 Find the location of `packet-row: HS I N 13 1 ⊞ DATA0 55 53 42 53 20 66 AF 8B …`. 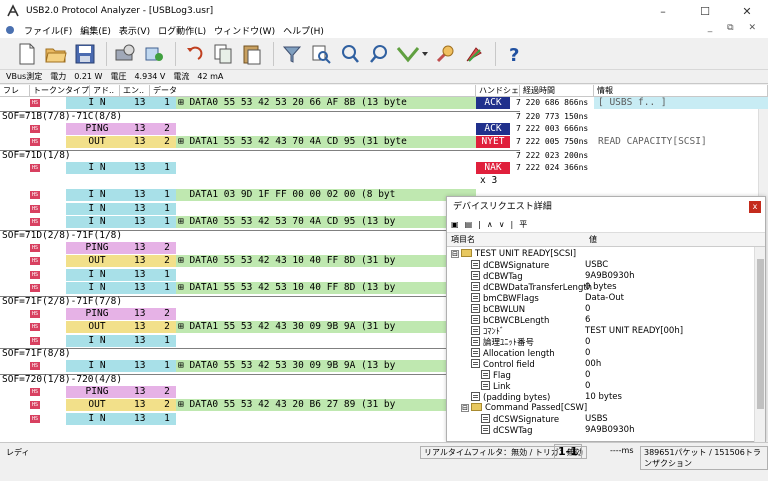

packet-row: HS I N 13 1 ⊞ DATA0 55 53 42 53 20 66 AF 8B … is located at coordinates (384, 103).